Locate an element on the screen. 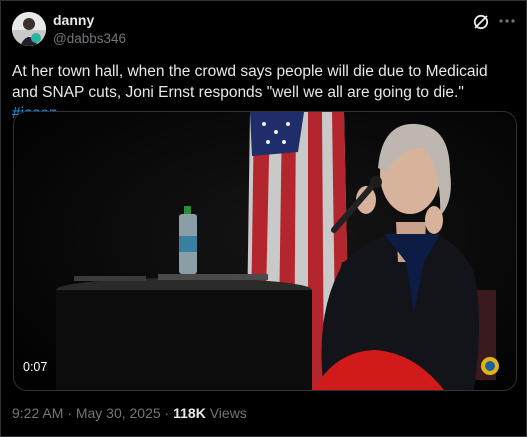  post-date: May 30, 2025 is located at coordinates (118, 413).